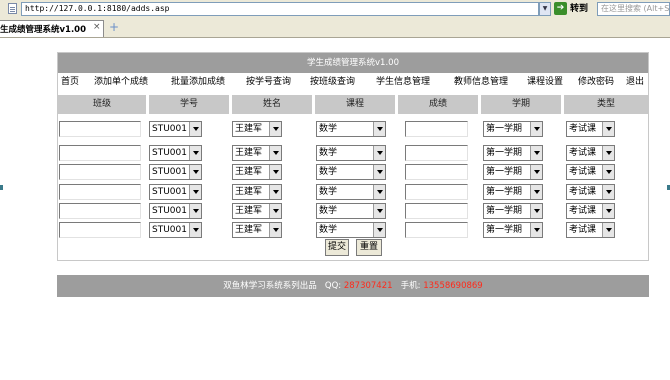 Image resolution: width=670 pixels, height=380 pixels. Describe the element at coordinates (403, 82) in the screenshot. I see `nav-students: 学生信息管理` at that location.